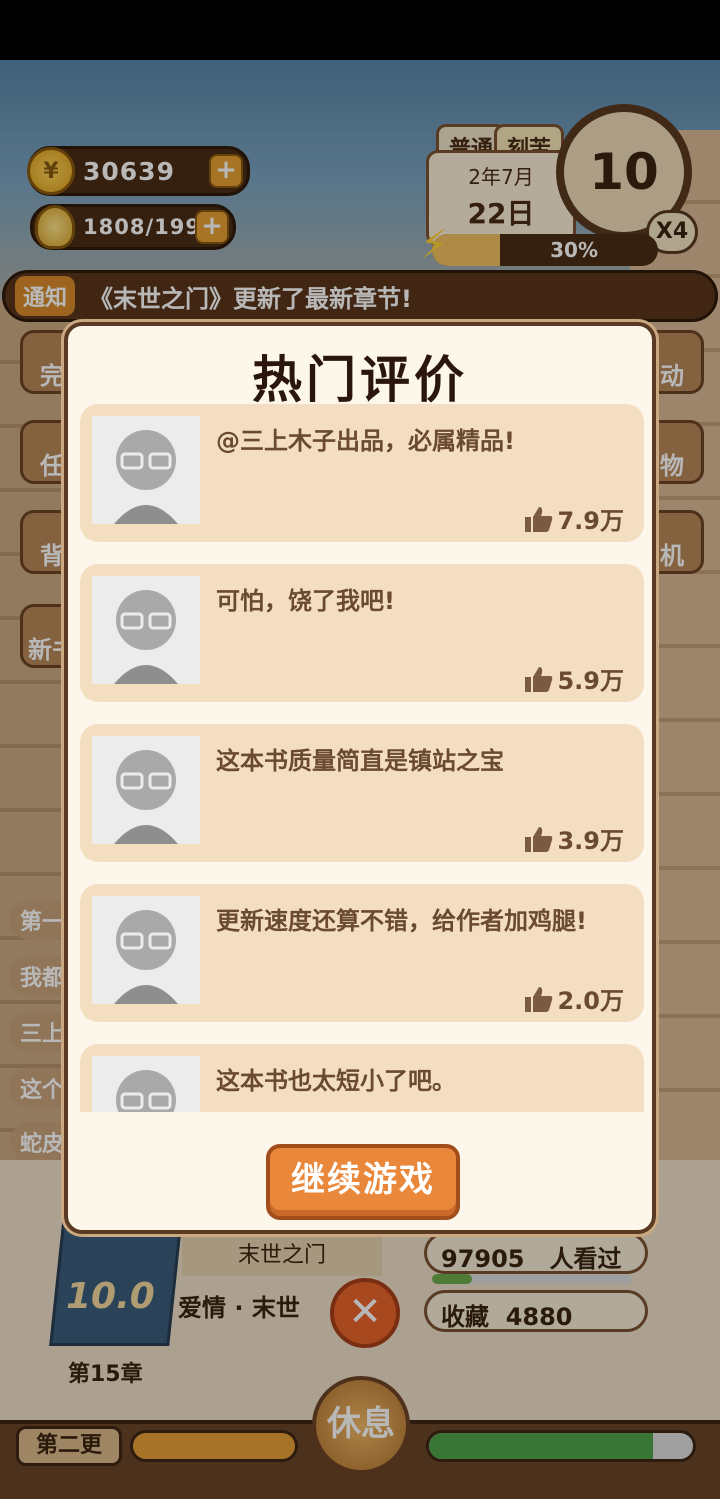 The width and height of the screenshot is (720, 1499). I want to click on like-count: 7.9万, so click(574, 518).